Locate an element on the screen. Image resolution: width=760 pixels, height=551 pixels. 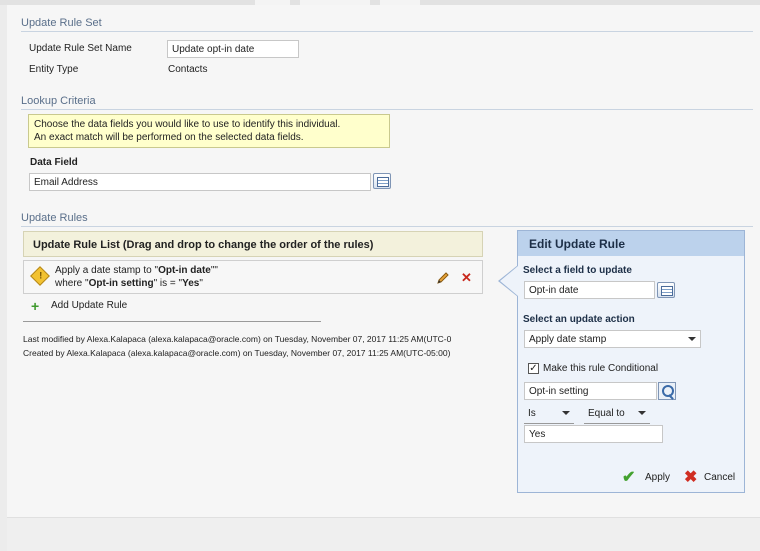
update-action-value: Apply date stamp is located at coordinates (568, 339).